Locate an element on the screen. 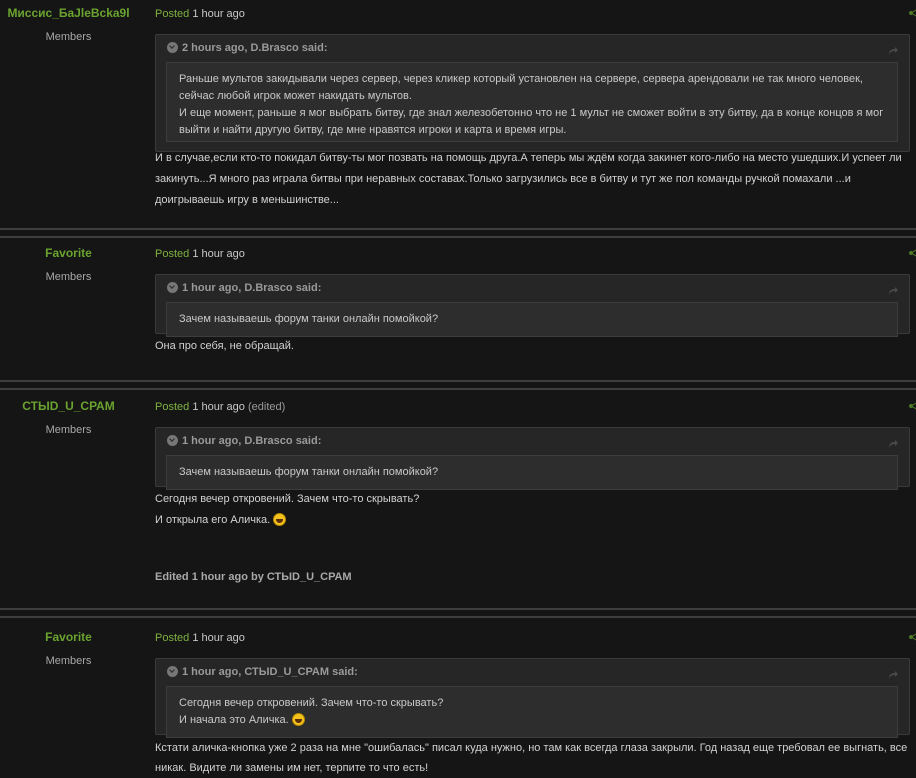 This screenshot has height=778, width=916. edited-prefix: Edited is located at coordinates (172, 577).